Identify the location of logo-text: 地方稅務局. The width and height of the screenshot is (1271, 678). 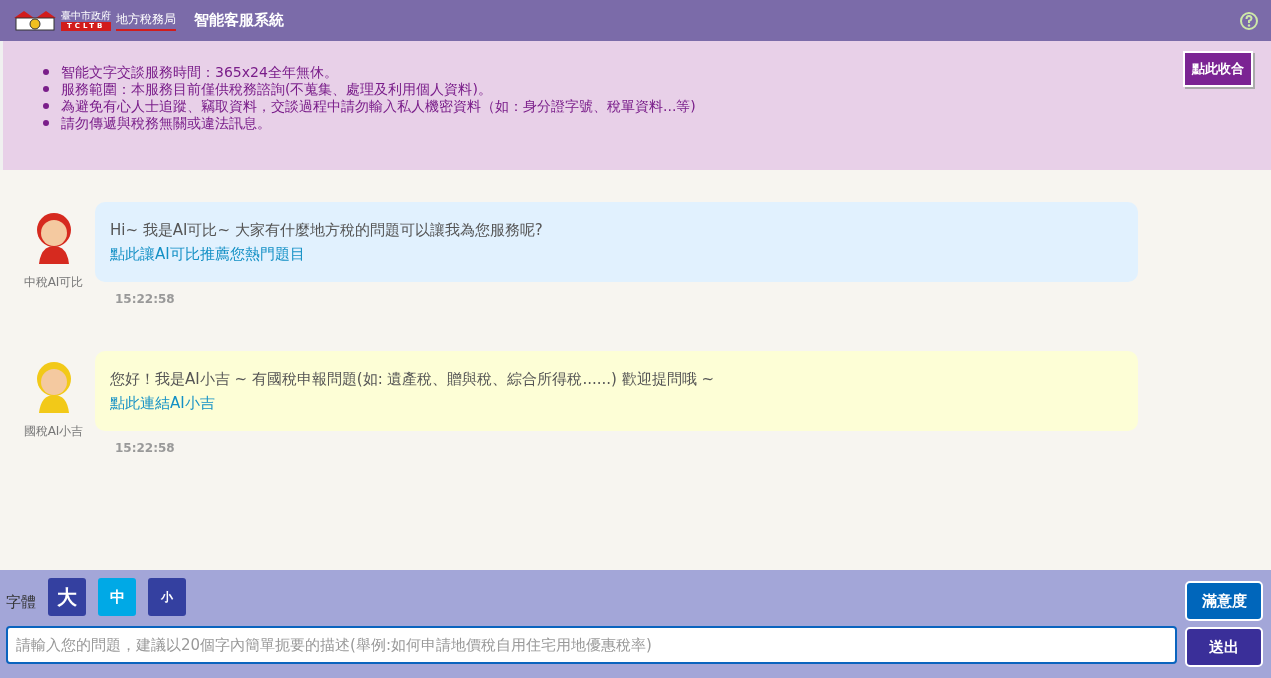
(146, 20).